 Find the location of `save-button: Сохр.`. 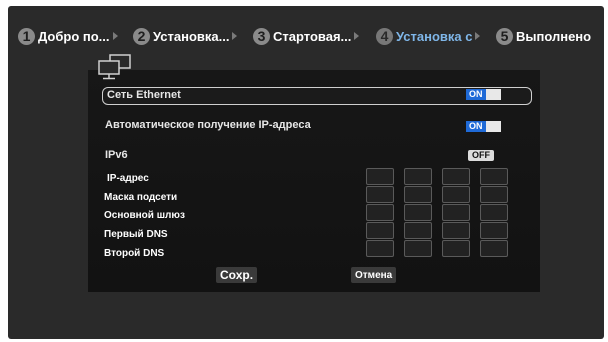

save-button: Сохр. is located at coordinates (237, 275).